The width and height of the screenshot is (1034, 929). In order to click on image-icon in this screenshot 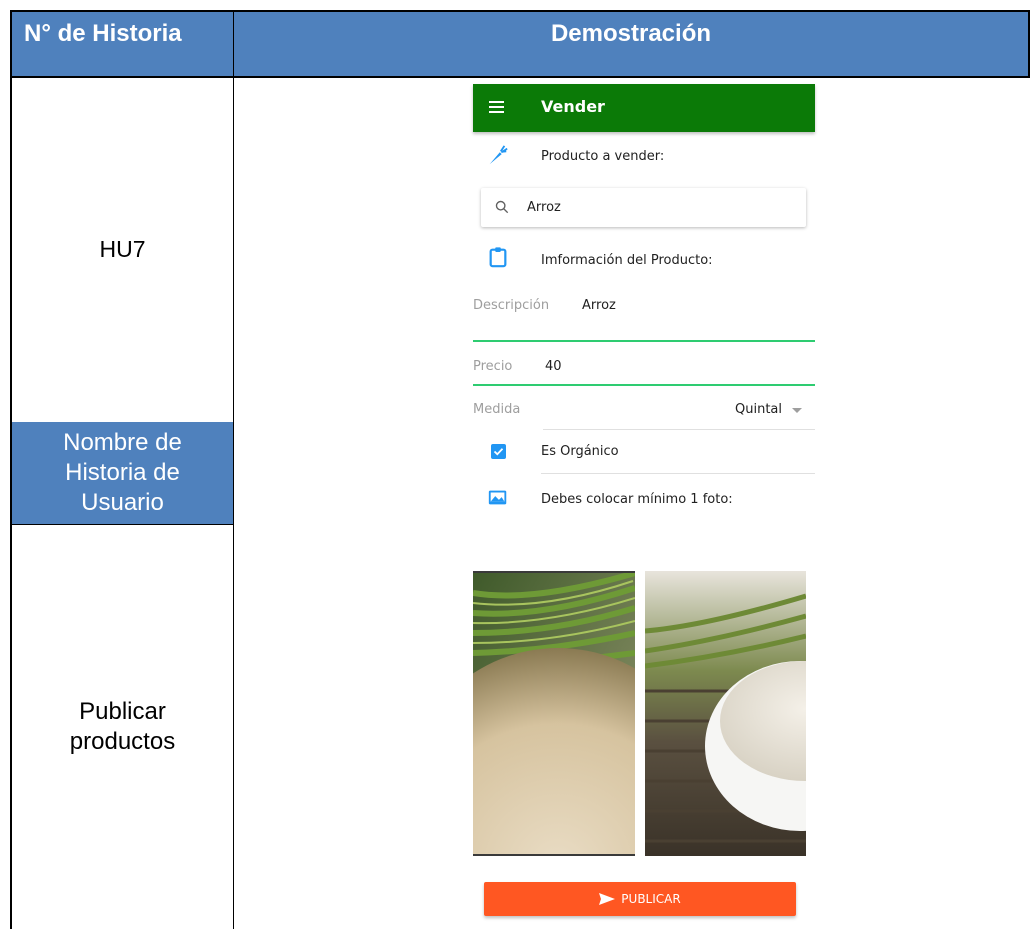, I will do `click(497, 497)`.